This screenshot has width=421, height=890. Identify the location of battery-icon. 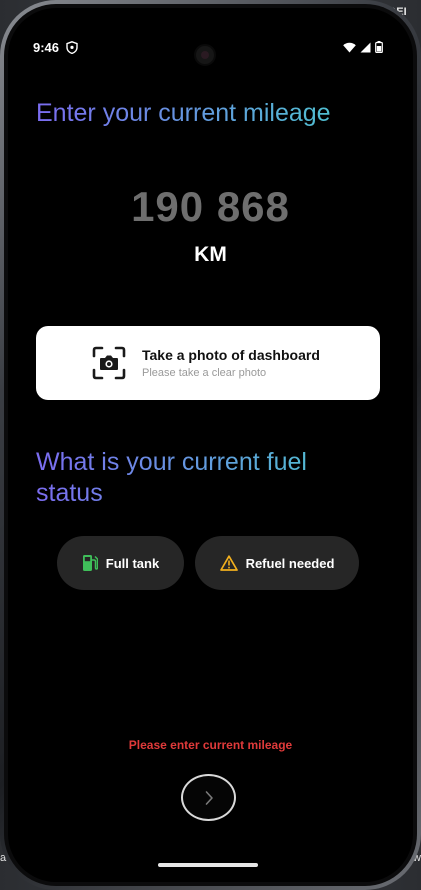
(379, 47).